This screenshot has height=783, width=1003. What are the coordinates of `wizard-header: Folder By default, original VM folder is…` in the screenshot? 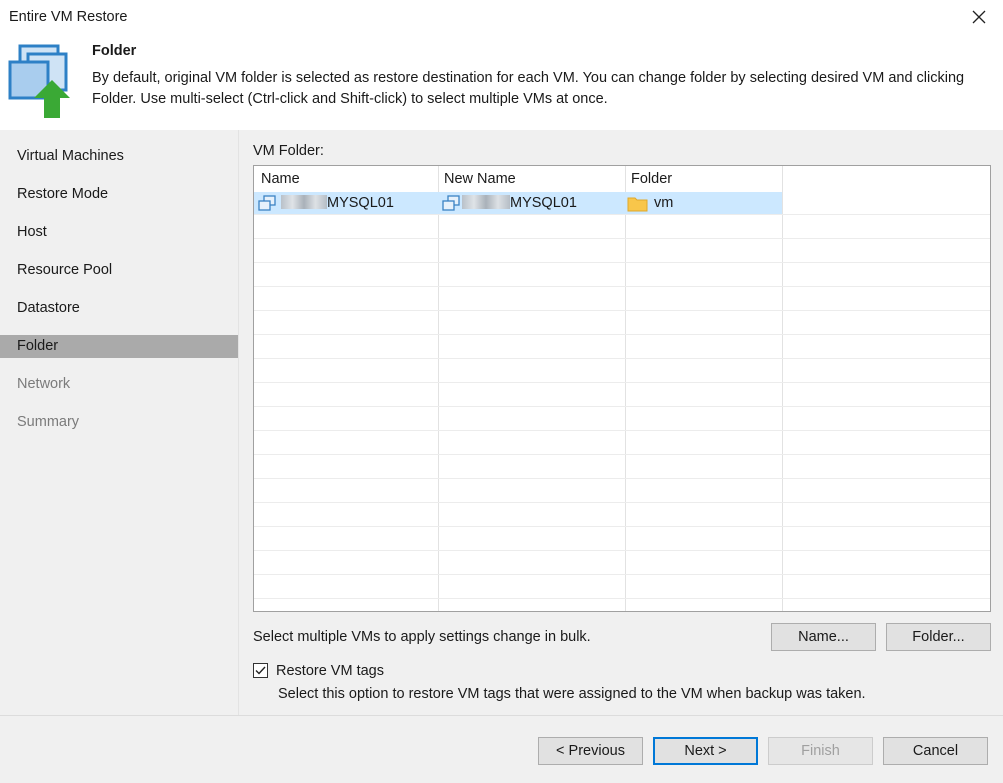 It's located at (501, 82).